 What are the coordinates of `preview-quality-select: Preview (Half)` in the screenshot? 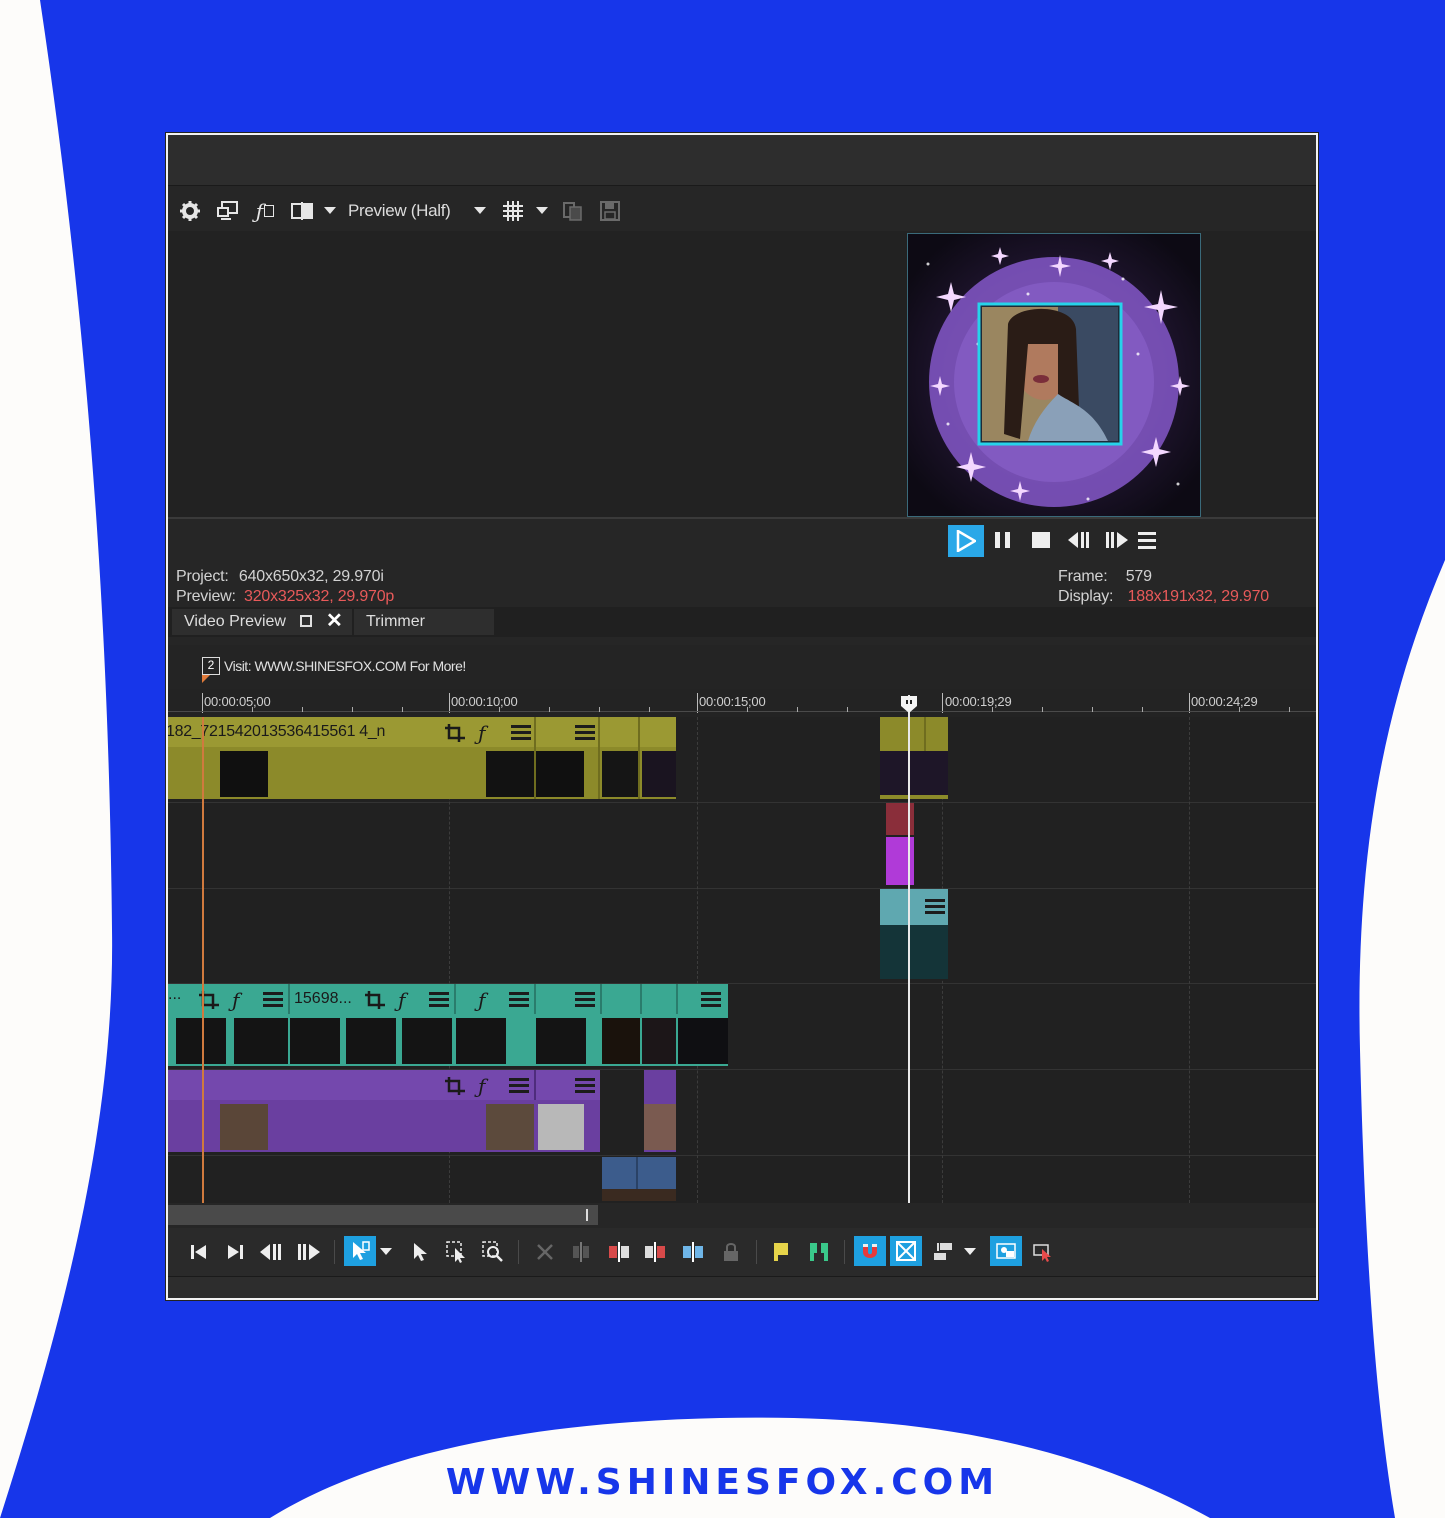 It's located at (399, 211).